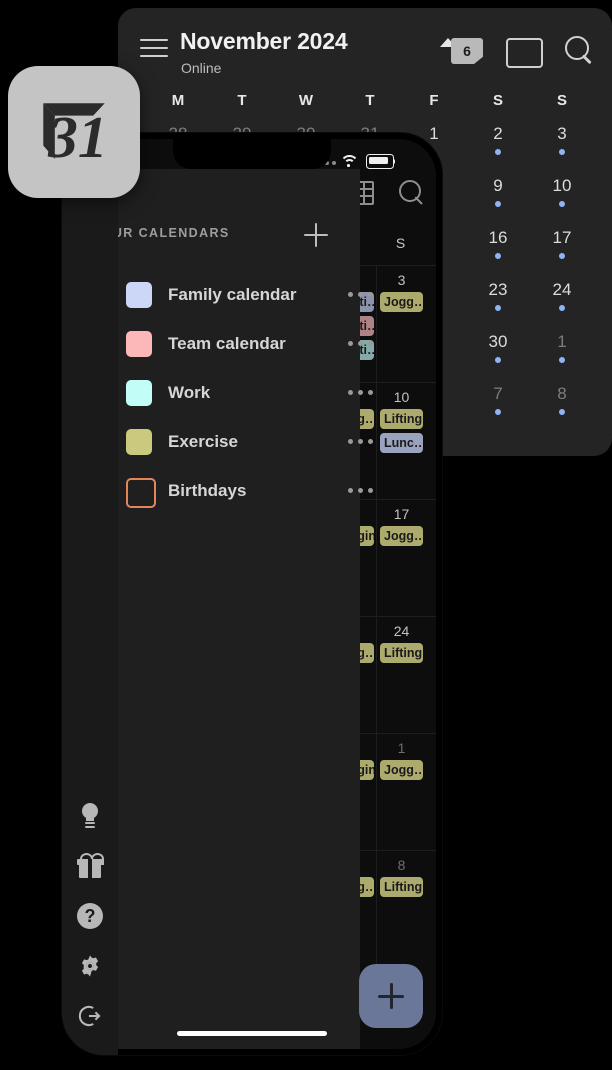  What do you see at coordinates (401, 865) in the screenshot?
I see `phone-day-number: 8` at bounding box center [401, 865].